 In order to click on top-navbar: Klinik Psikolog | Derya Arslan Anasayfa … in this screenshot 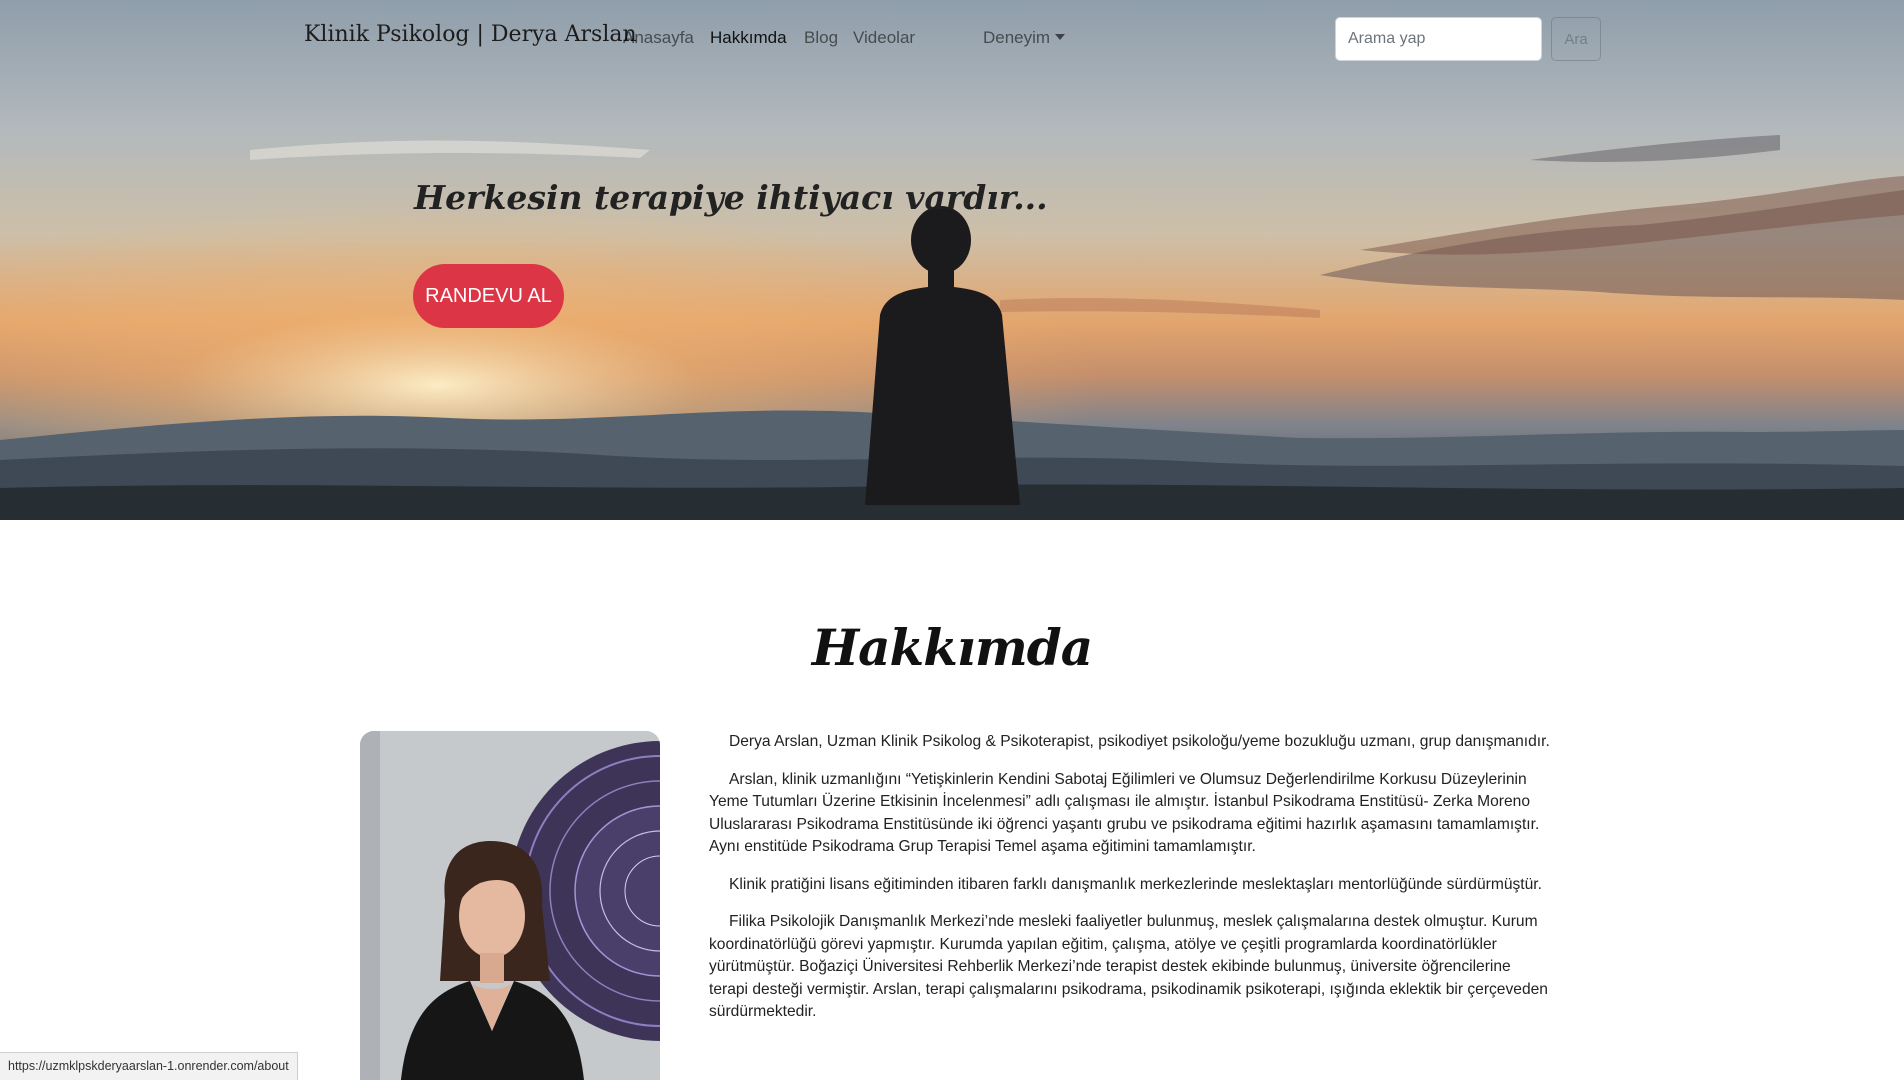, I will do `click(952, 39)`.